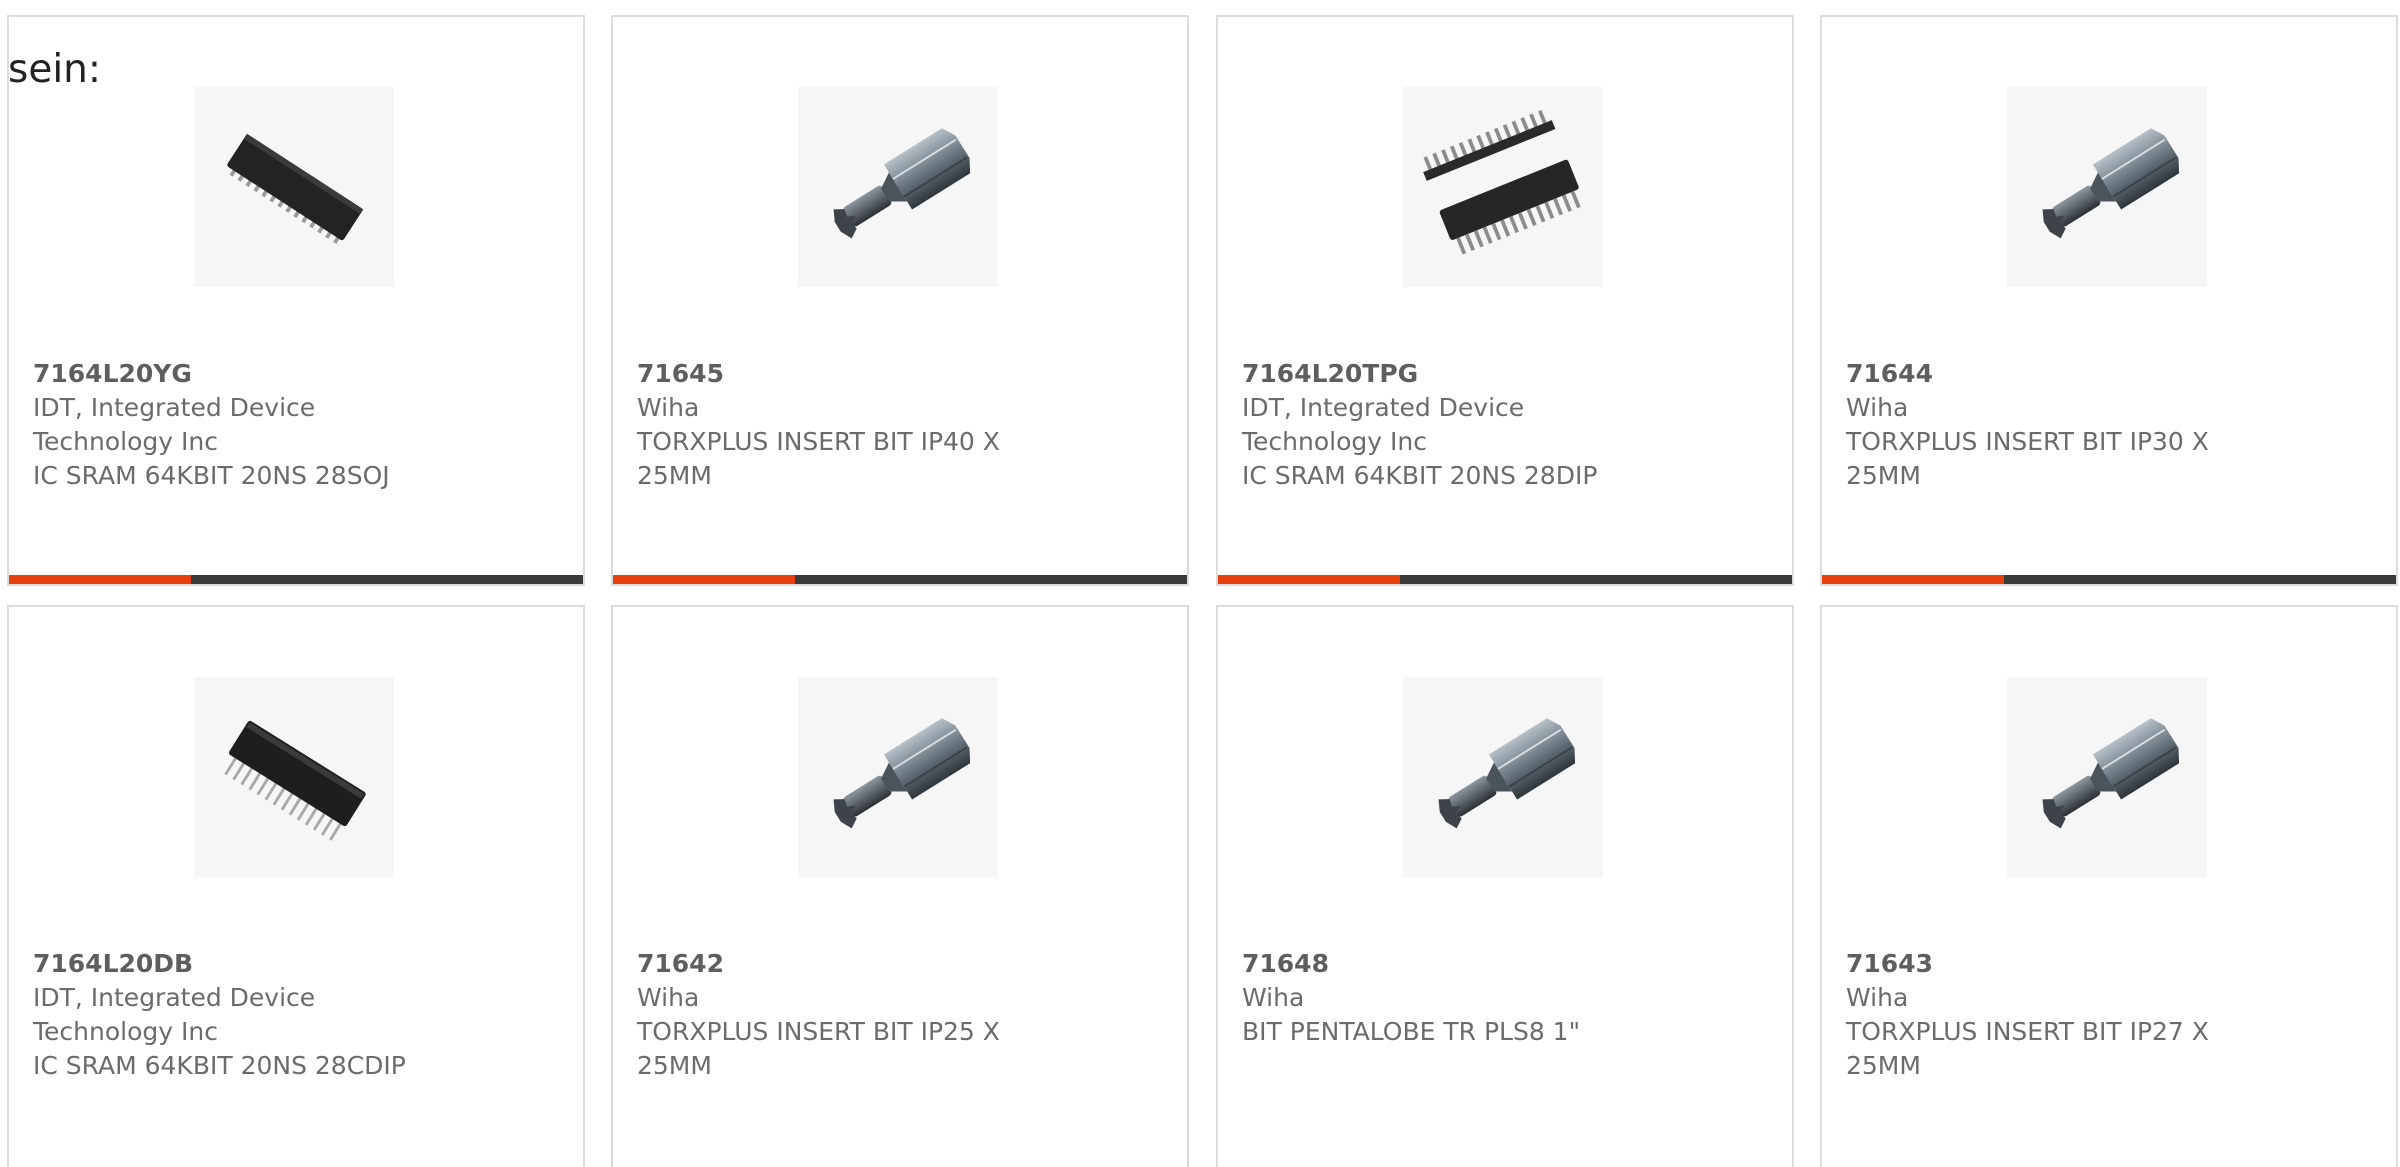  What do you see at coordinates (2027, 458) in the screenshot?
I see `description: TORXPLUS INSERT BIT IP30 X 25MM` at bounding box center [2027, 458].